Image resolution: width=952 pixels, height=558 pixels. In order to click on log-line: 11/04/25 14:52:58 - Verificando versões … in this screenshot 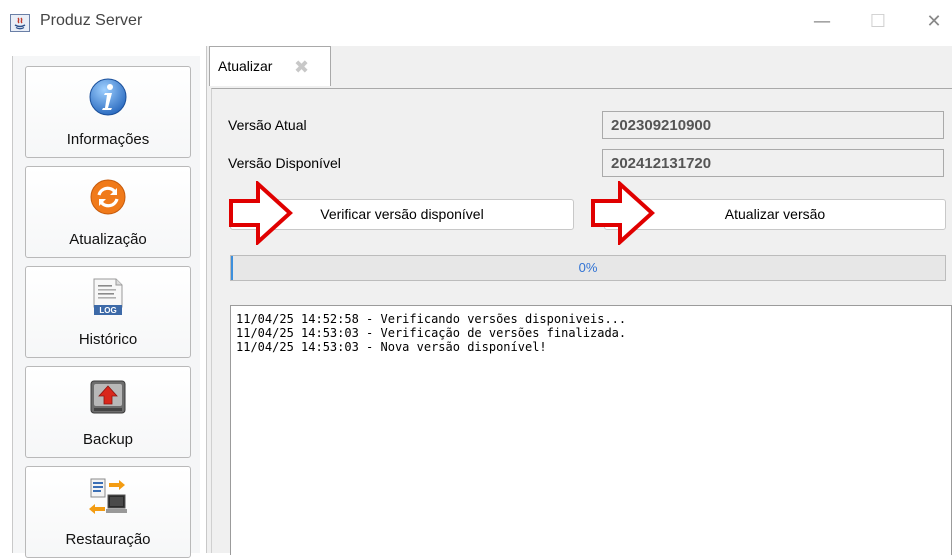, I will do `click(431, 319)`.